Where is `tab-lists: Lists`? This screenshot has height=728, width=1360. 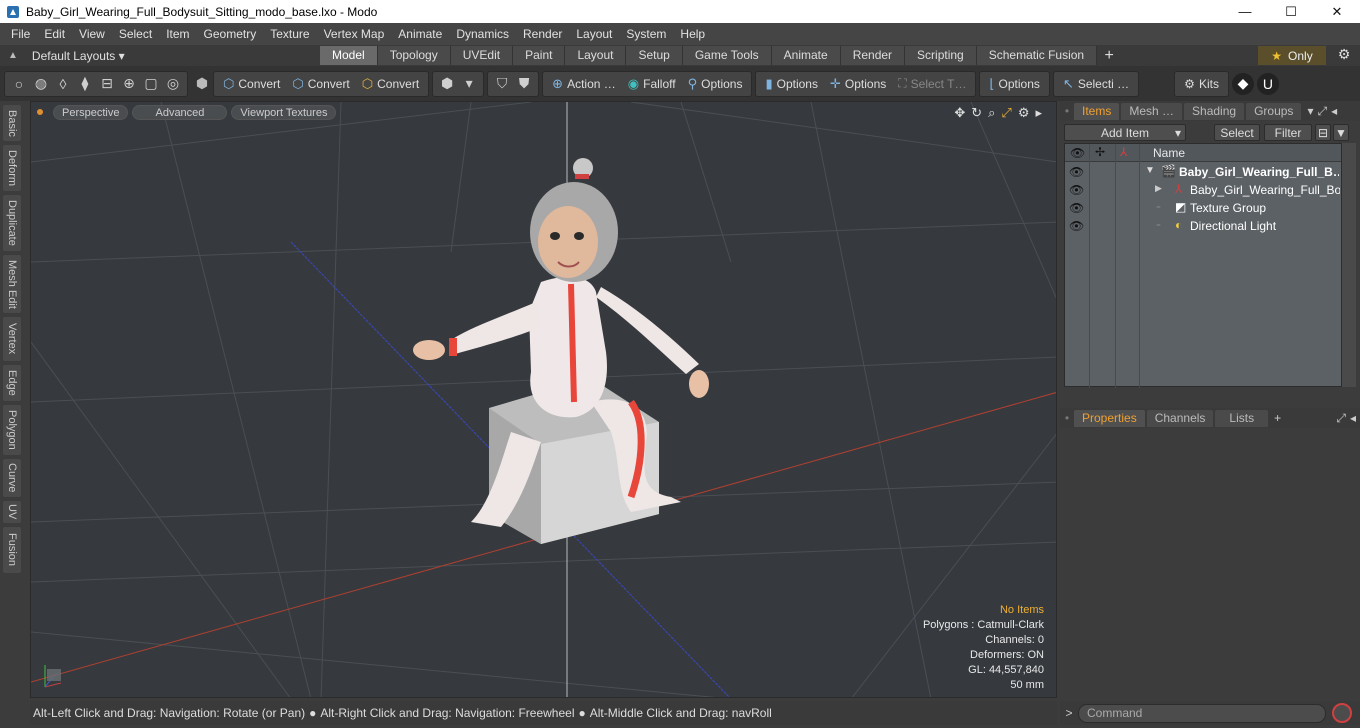 tab-lists: Lists is located at coordinates (1242, 418).